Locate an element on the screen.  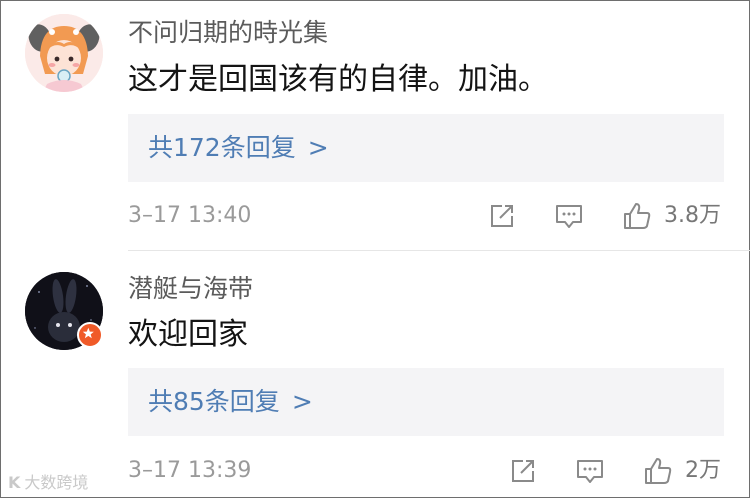
comment-meta-bar: 3–17 13:39 2万 is located at coordinates (375, 471).